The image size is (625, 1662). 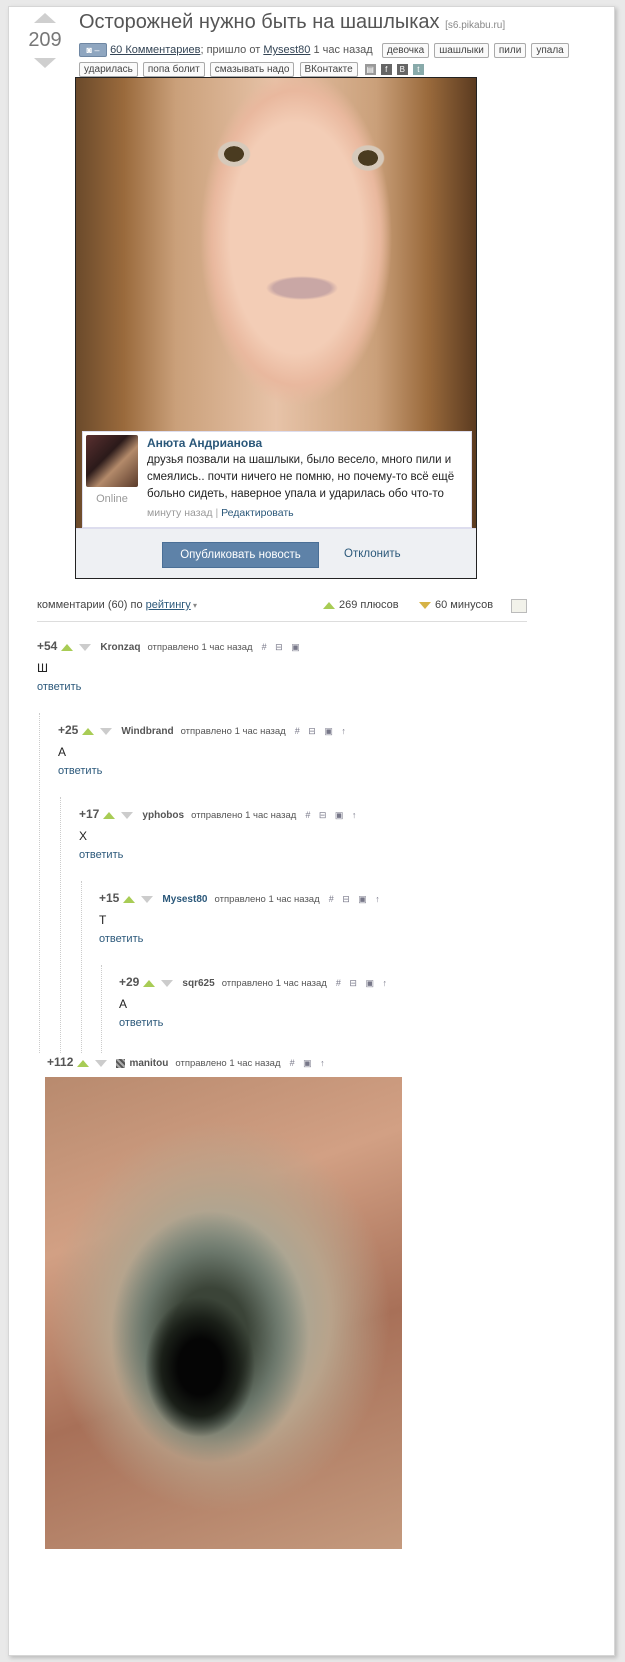 I want to click on sort-dropdown: рейтингу, so click(x=168, y=605).